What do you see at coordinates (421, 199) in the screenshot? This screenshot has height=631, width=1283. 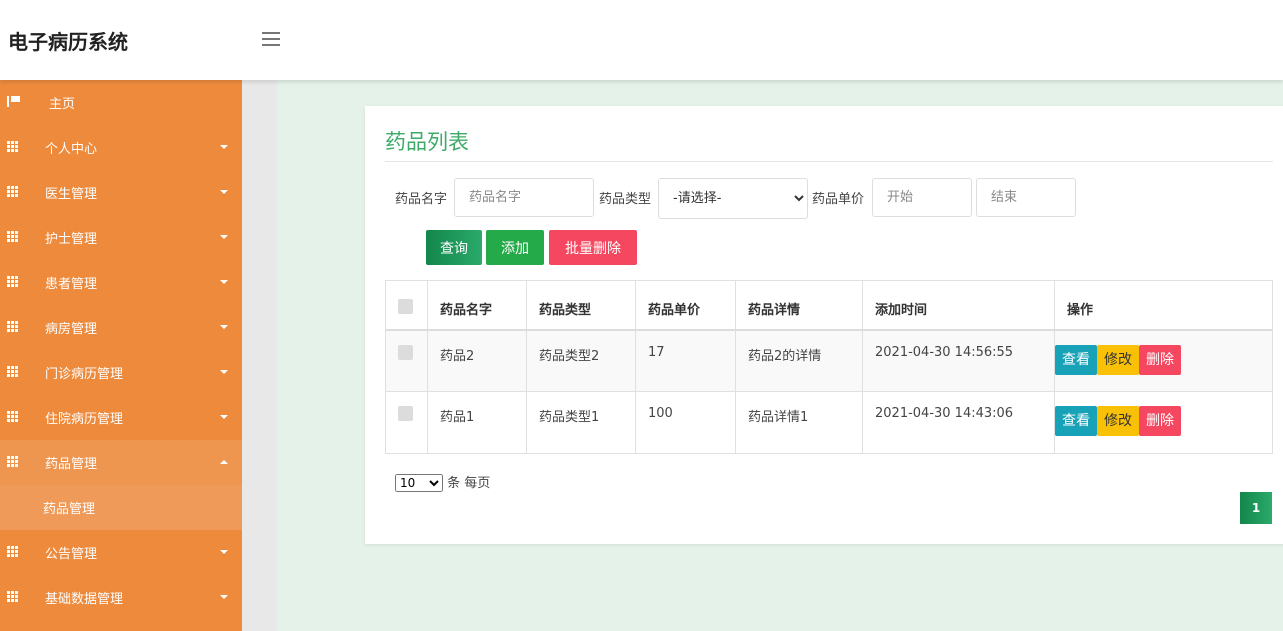 I see `drug-name-label: 药品名字` at bounding box center [421, 199].